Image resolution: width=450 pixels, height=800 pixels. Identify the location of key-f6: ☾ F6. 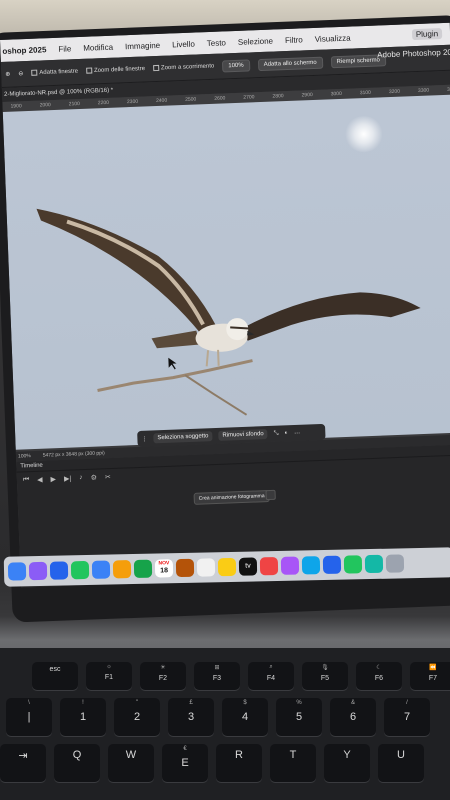
(379, 676).